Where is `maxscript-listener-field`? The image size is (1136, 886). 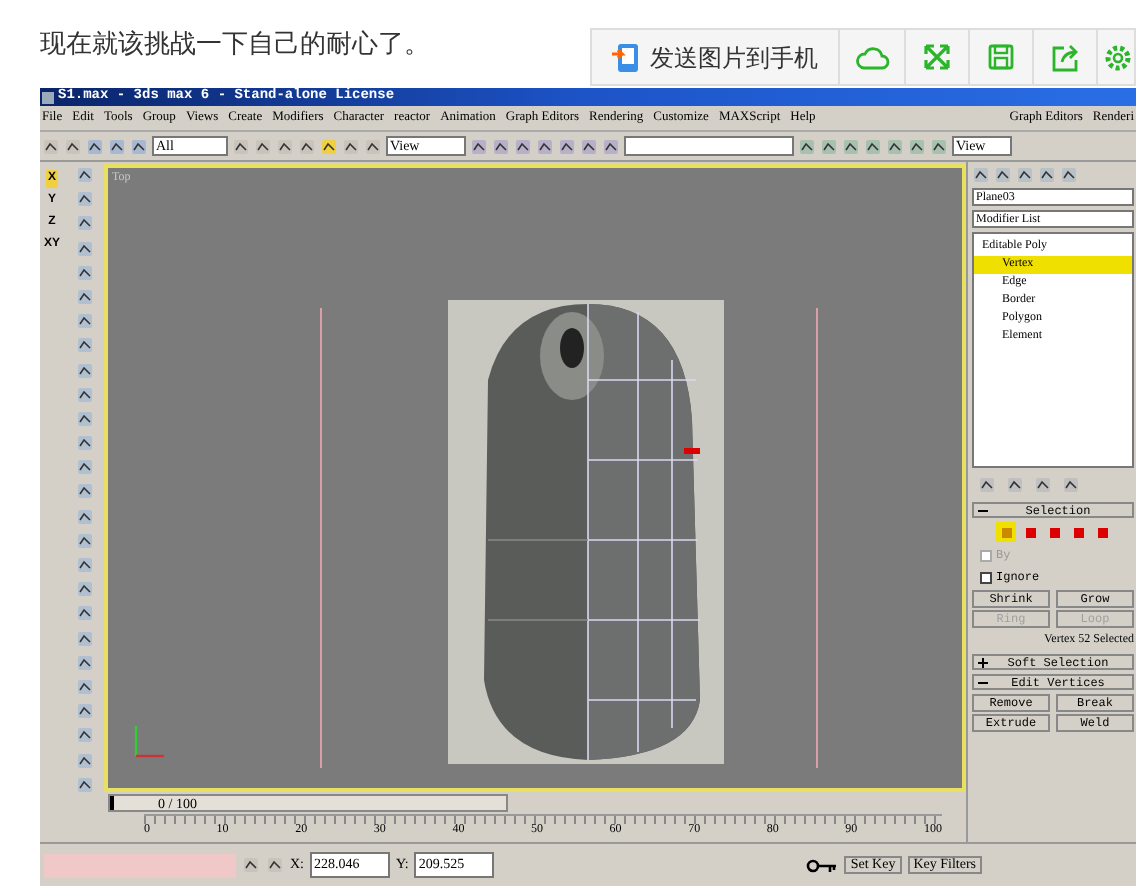 maxscript-listener-field is located at coordinates (140, 865).